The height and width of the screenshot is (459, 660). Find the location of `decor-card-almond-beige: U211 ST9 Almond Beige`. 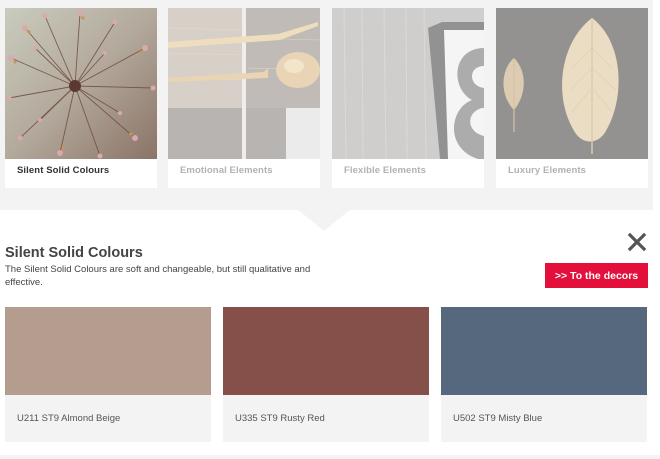

decor-card-almond-beige: U211 ST9 Almond Beige is located at coordinates (108, 374).